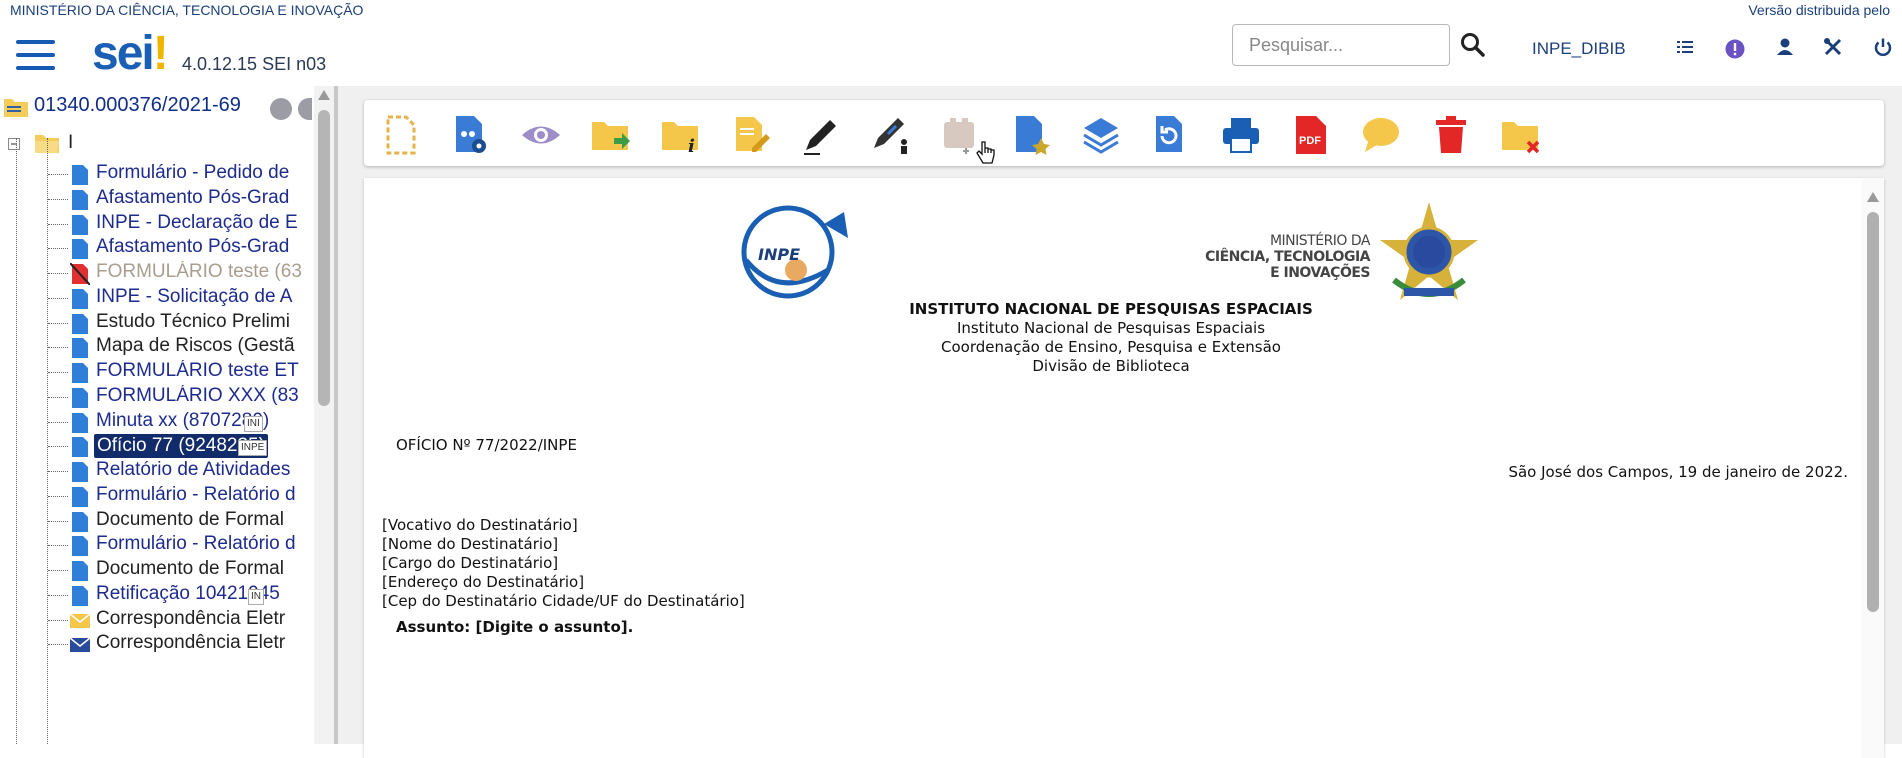  Describe the element at coordinates (471, 135) in the screenshot. I see `document-settings-icon` at that location.